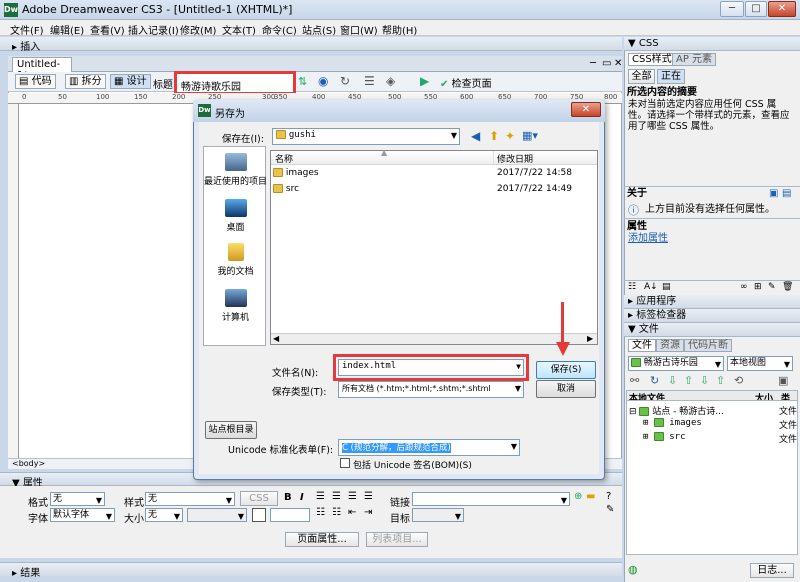 This screenshot has height=582, width=800. What do you see at coordinates (787, 287) in the screenshot?
I see `delete-icon: 🗑` at bounding box center [787, 287].